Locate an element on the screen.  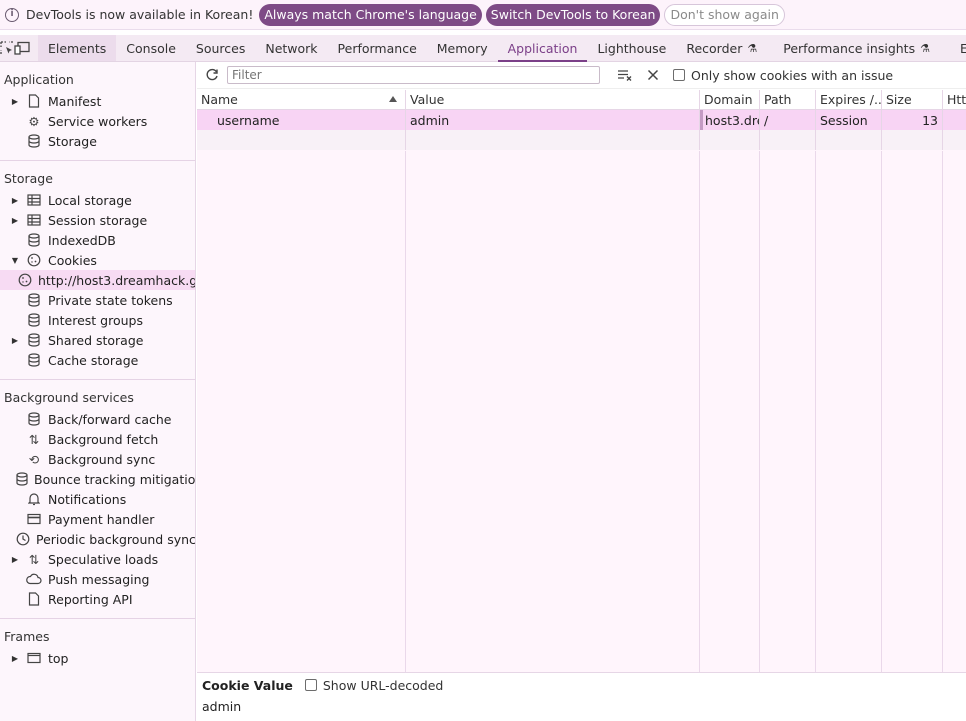
column-header-path: Path is located at coordinates (788, 99).